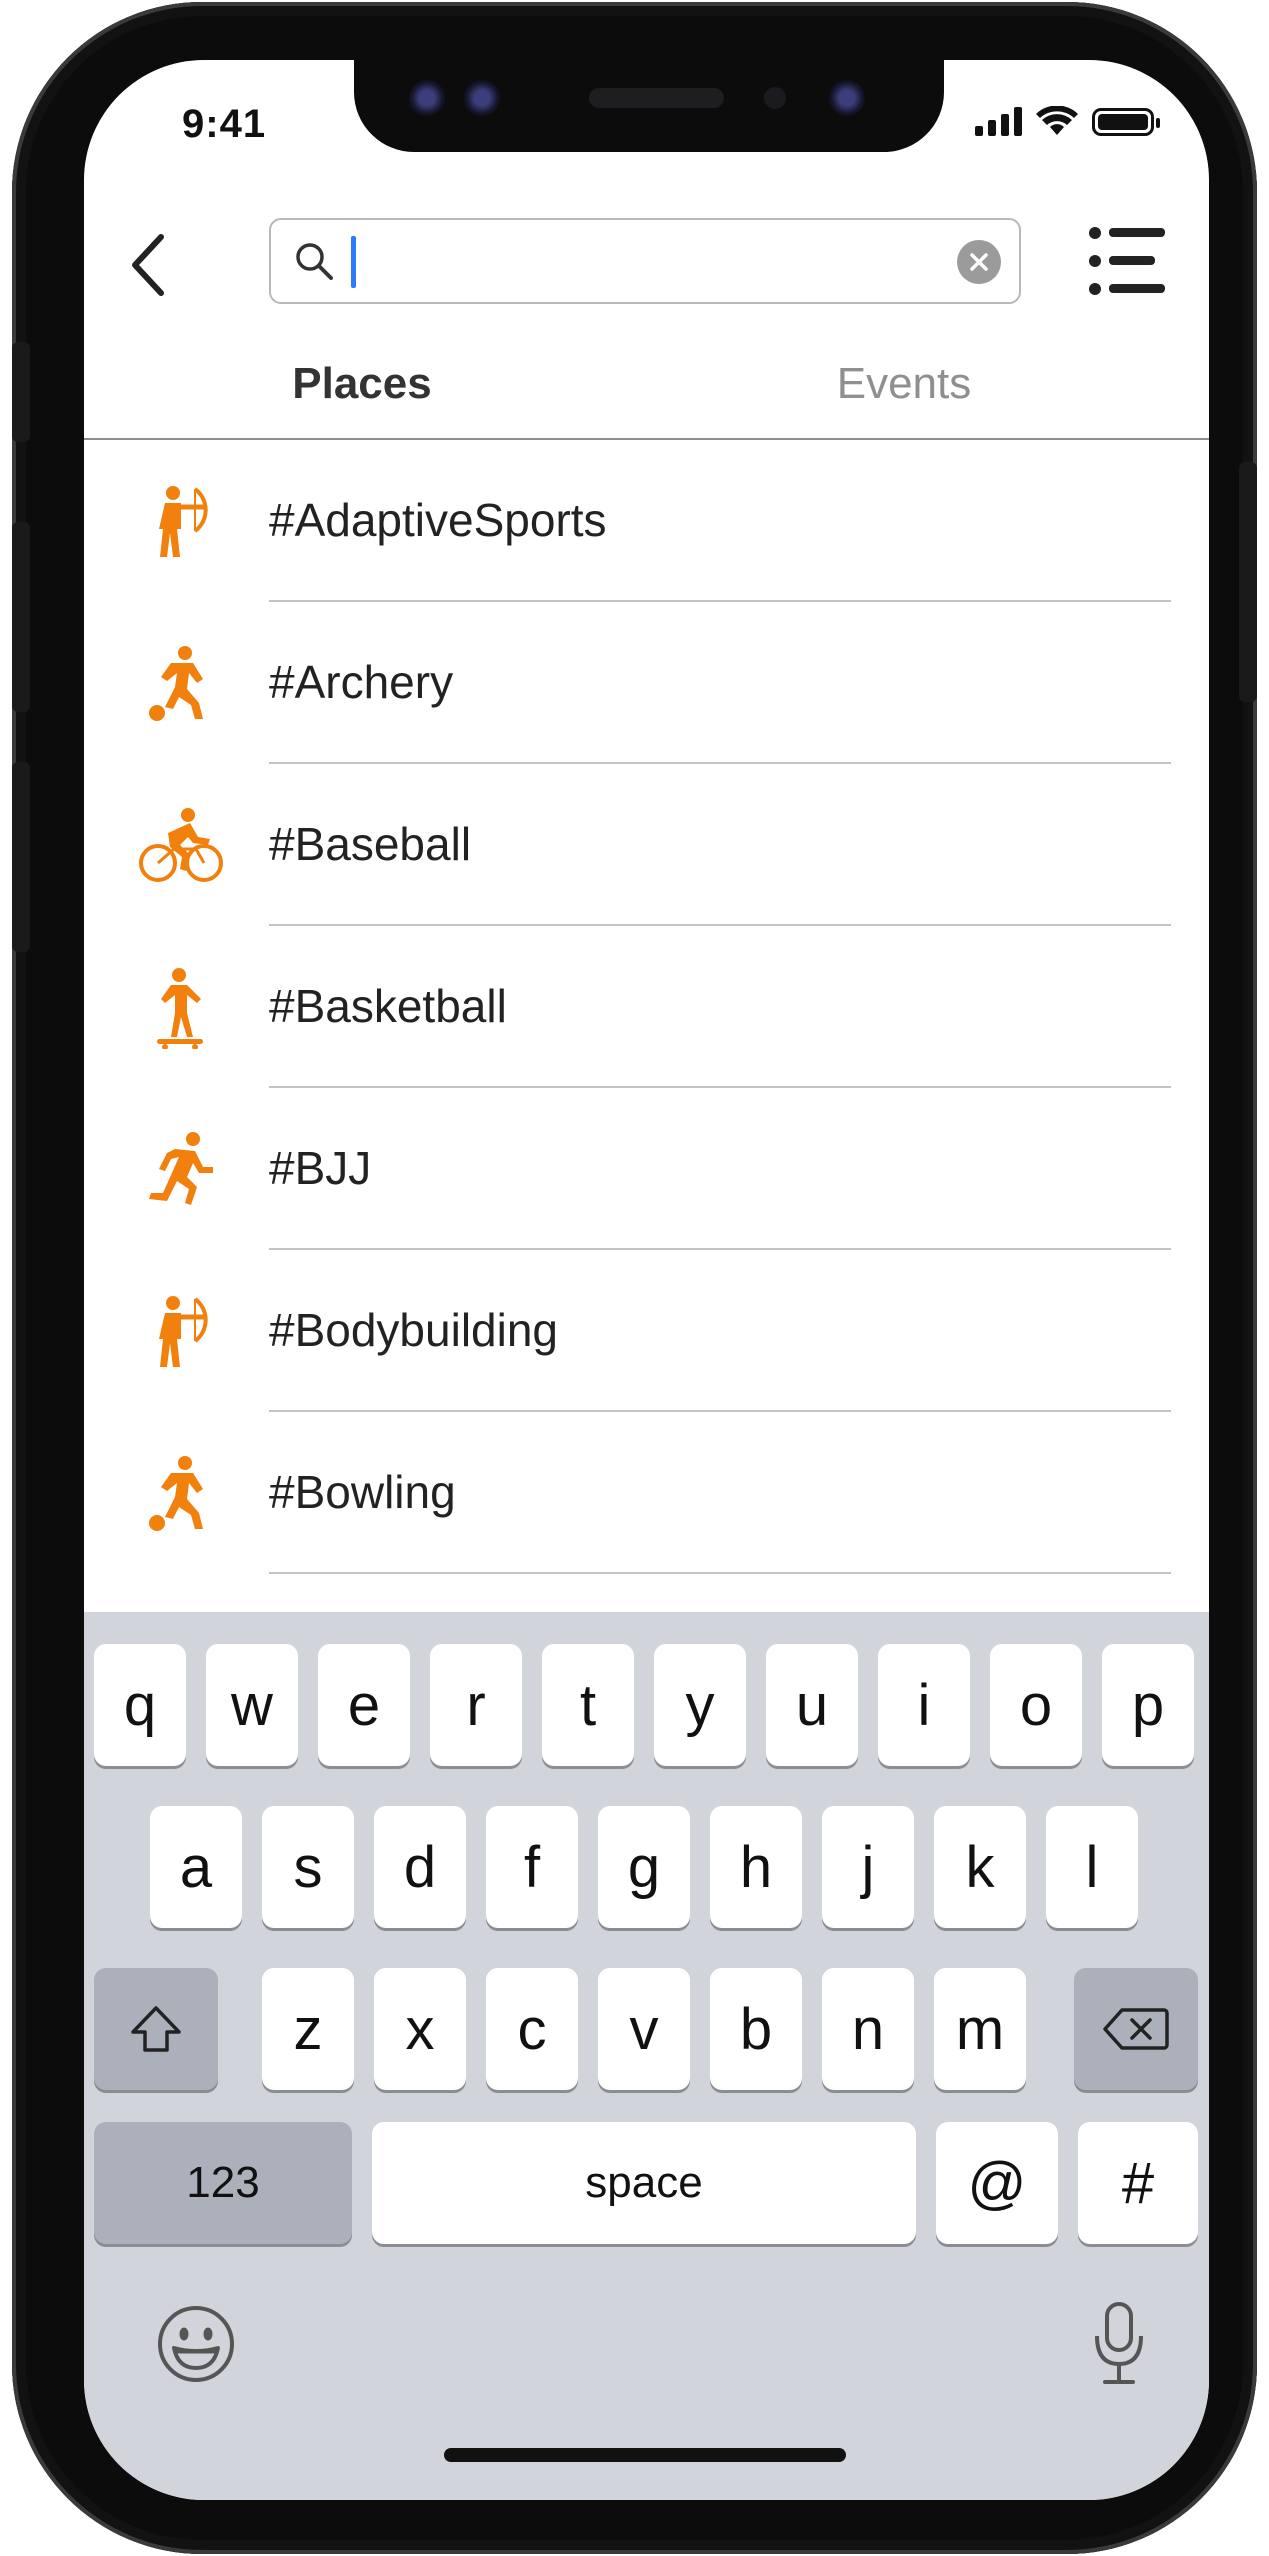  What do you see at coordinates (644, 1867) in the screenshot?
I see `key-g: g` at bounding box center [644, 1867].